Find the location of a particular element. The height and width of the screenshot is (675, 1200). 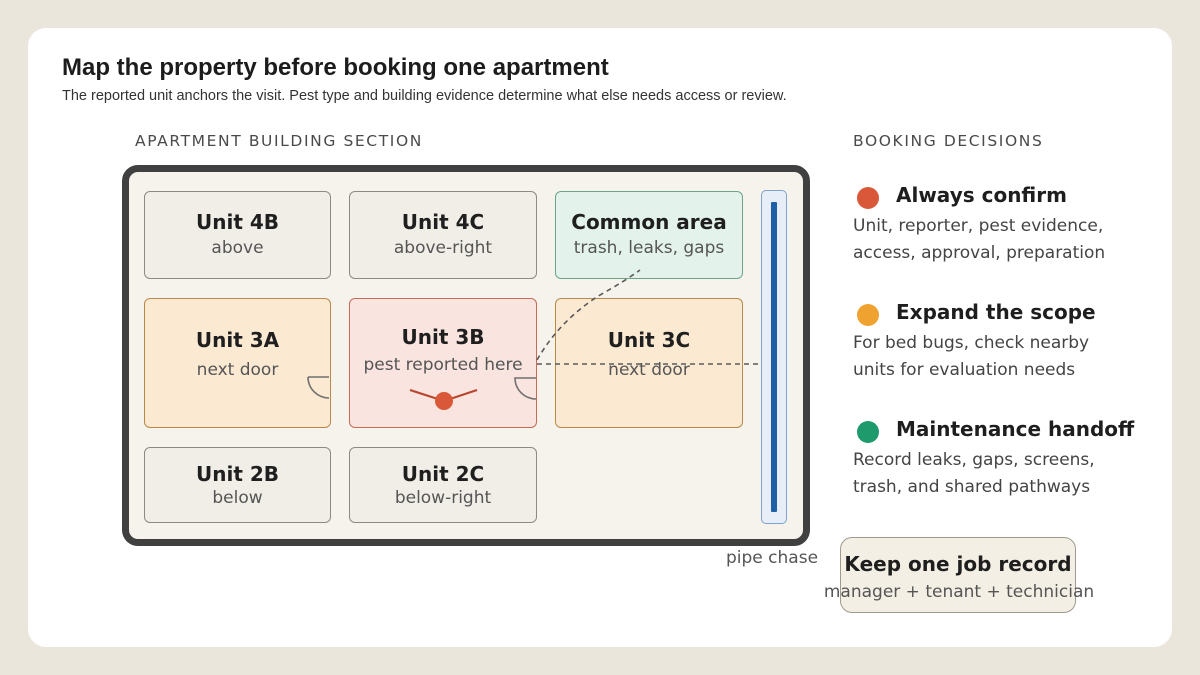

pipe-riser is located at coordinates (774, 357).